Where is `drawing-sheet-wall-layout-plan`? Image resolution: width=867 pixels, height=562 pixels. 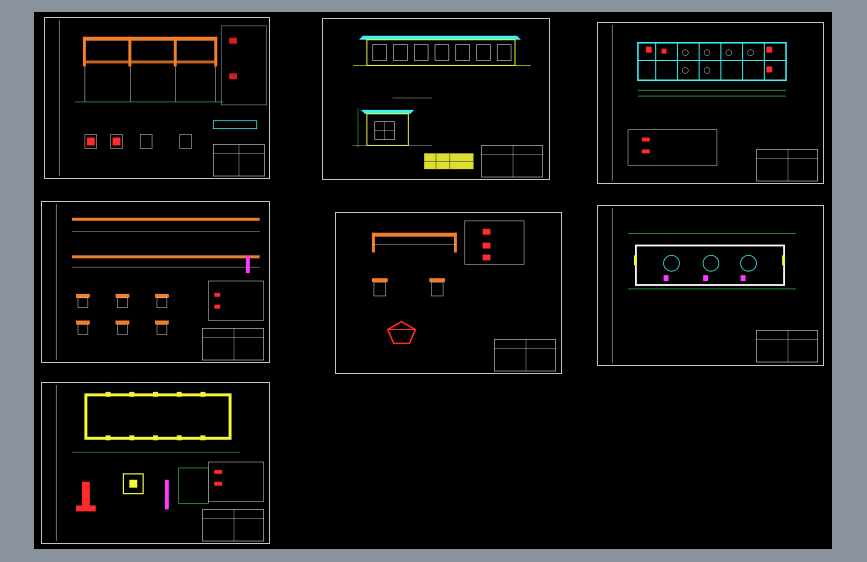
drawing-sheet-wall-layout-plan is located at coordinates (155, 463).